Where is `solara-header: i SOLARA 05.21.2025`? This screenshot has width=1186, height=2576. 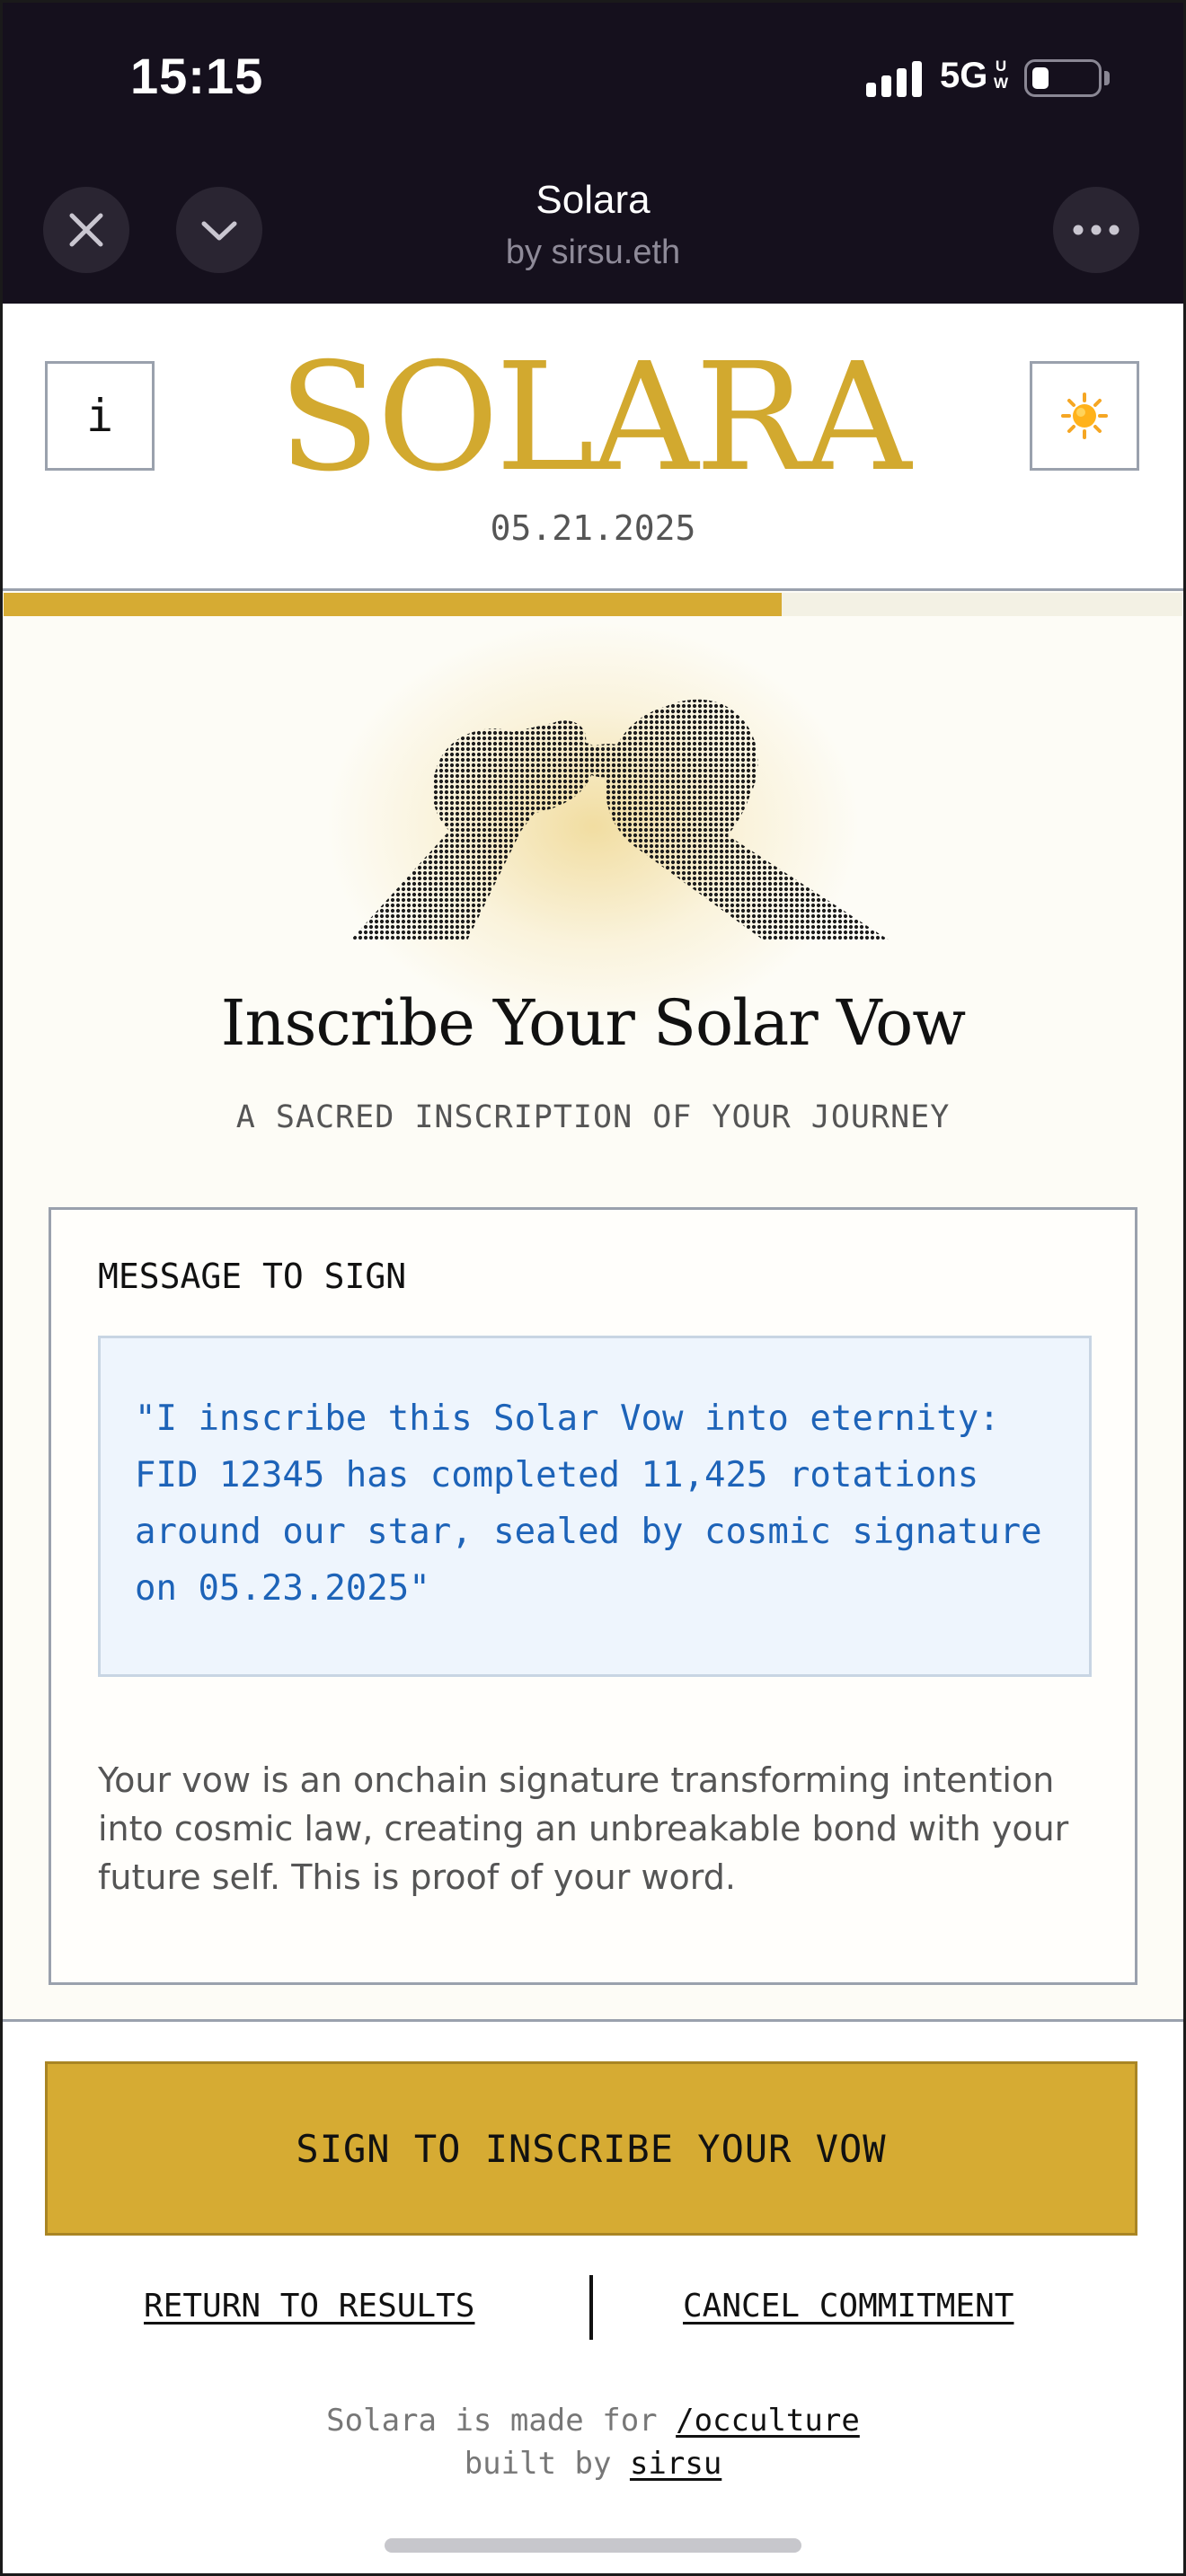
solara-header: i SOLARA 05.21.2025 is located at coordinates (593, 447).